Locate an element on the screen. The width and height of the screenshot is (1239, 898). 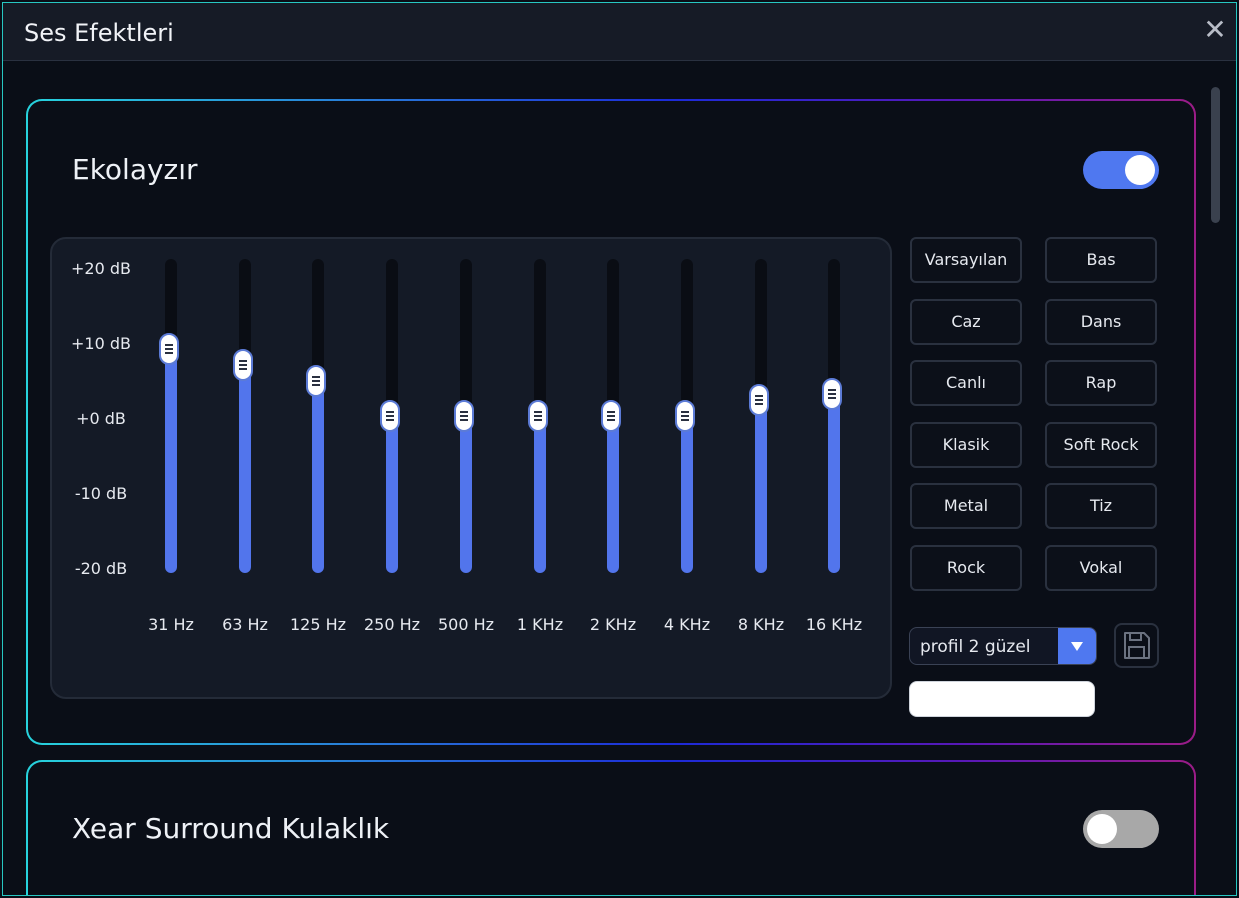
title-bar: Ses Efektleri ✕ is located at coordinates (619, 32).